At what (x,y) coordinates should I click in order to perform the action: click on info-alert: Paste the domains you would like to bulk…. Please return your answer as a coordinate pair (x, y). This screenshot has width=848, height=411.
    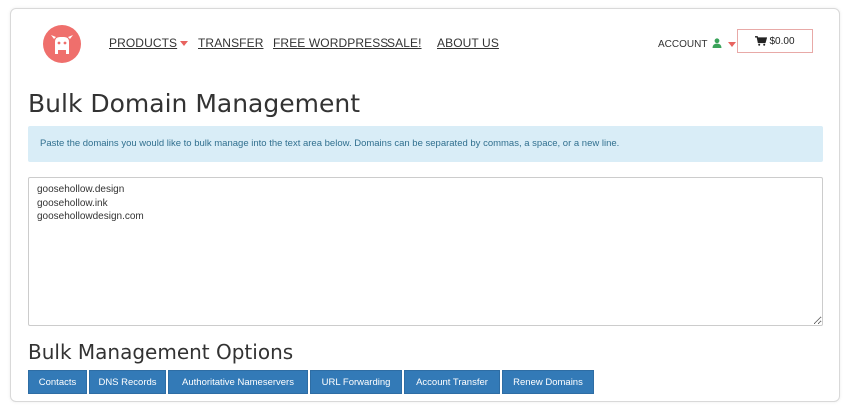
    Looking at the image, I should click on (425, 144).